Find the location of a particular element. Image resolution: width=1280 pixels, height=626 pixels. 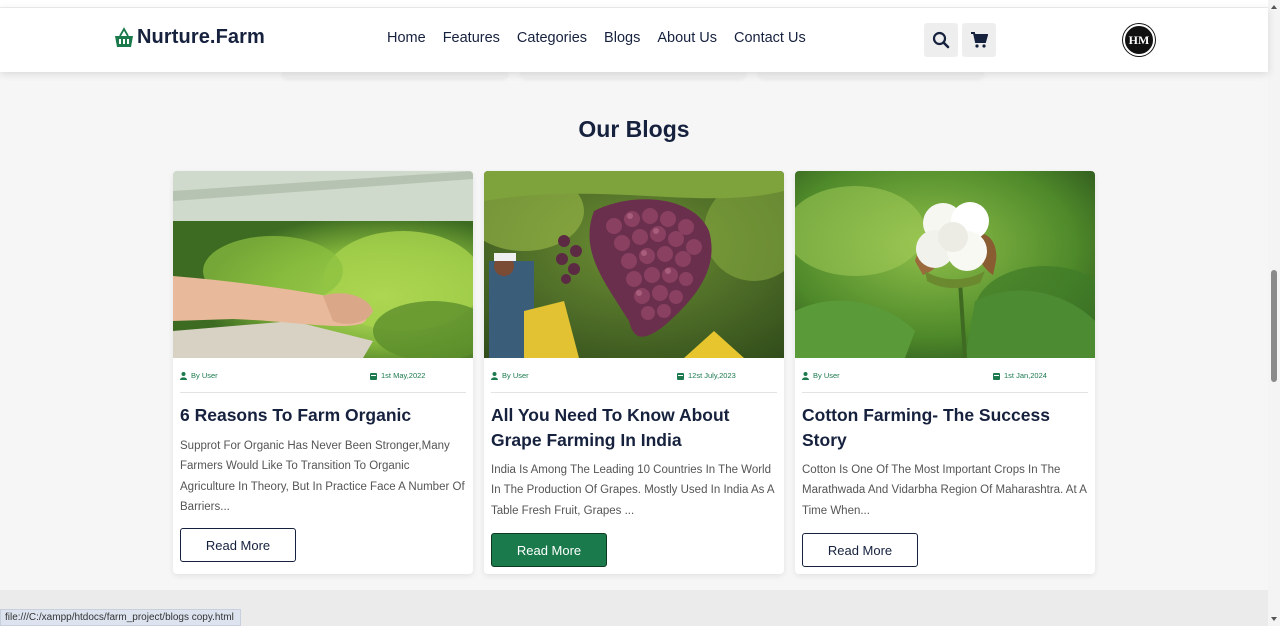

blog-meta: By User 12st July,2023 is located at coordinates (634, 381).